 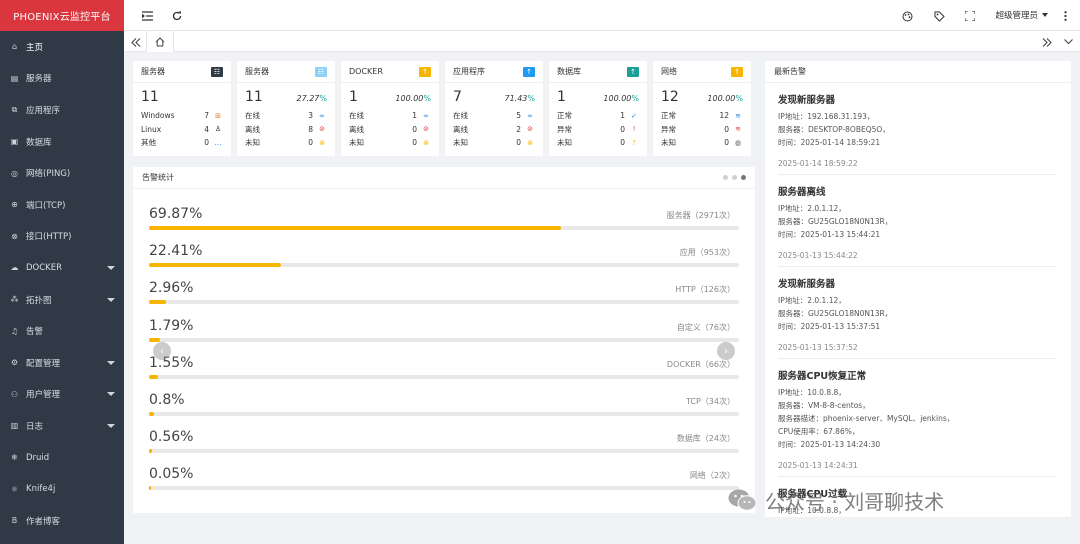 What do you see at coordinates (366, 71) in the screenshot?
I see `stat-card-title: DOCKER` at bounding box center [366, 71].